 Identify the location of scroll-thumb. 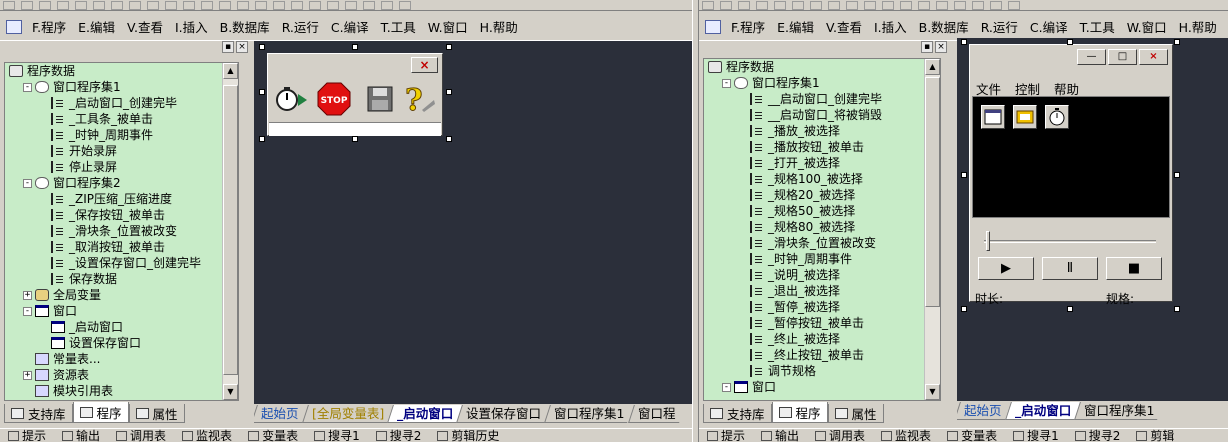
(932, 192).